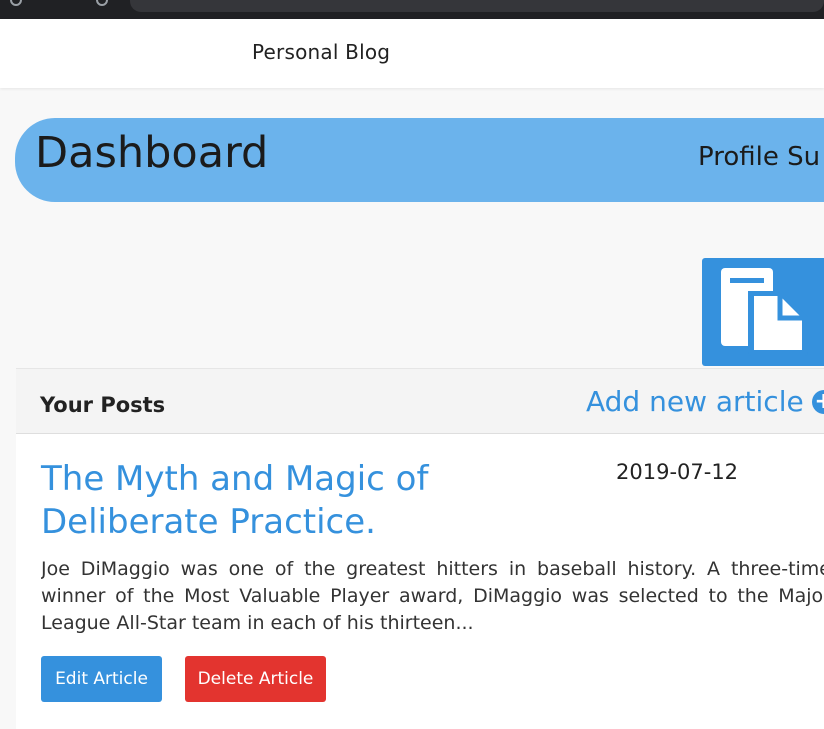  I want to click on back-icon, so click(16, 3).